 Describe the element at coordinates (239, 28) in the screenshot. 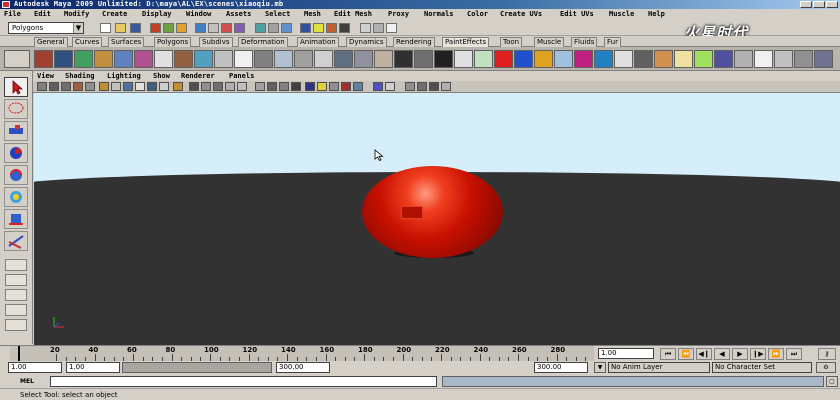

I see `snap-plane-icon` at that location.